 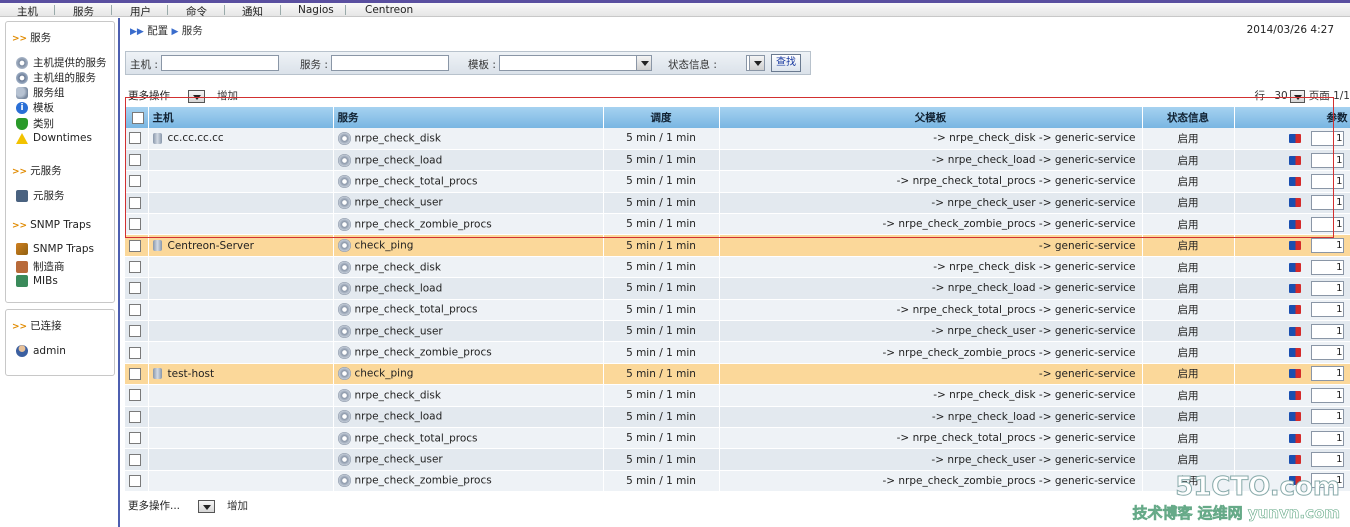 I want to click on sidebar-item-hostgroup-services: 主机组的服务, so click(x=56, y=77).